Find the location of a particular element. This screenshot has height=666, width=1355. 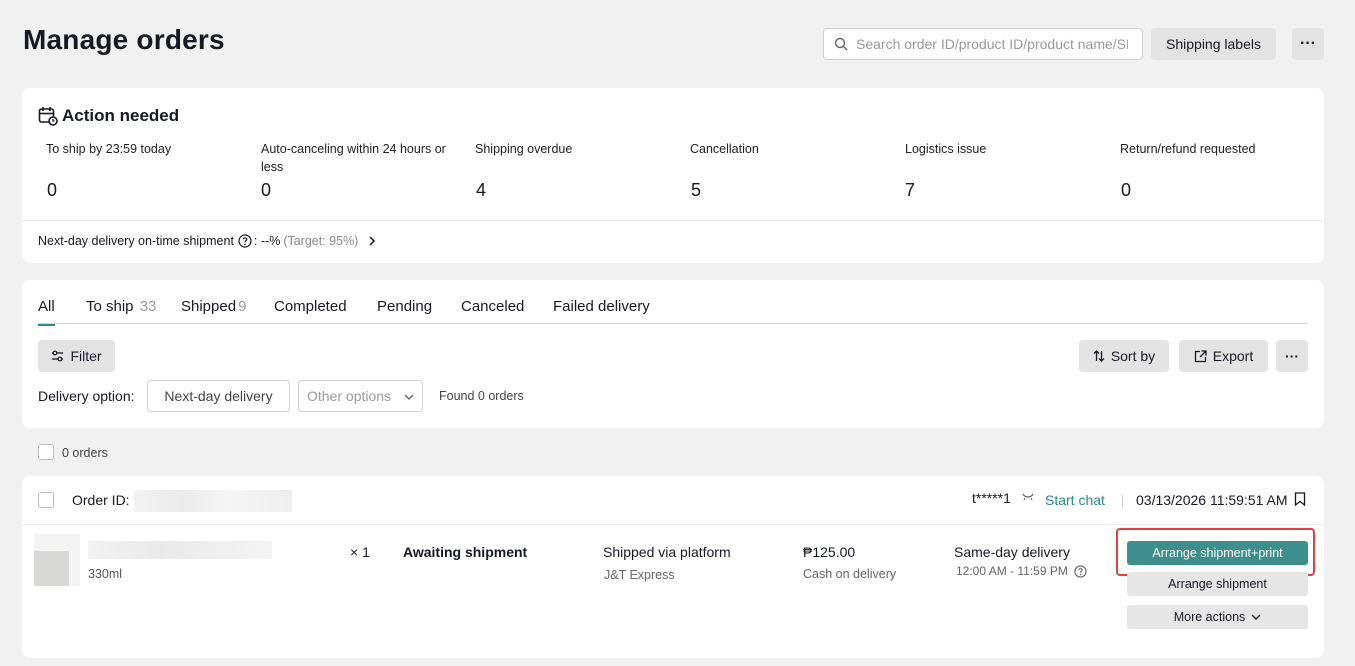

metric-label: Auto-canceling within 24 hours or less is located at coordinates (353, 158).